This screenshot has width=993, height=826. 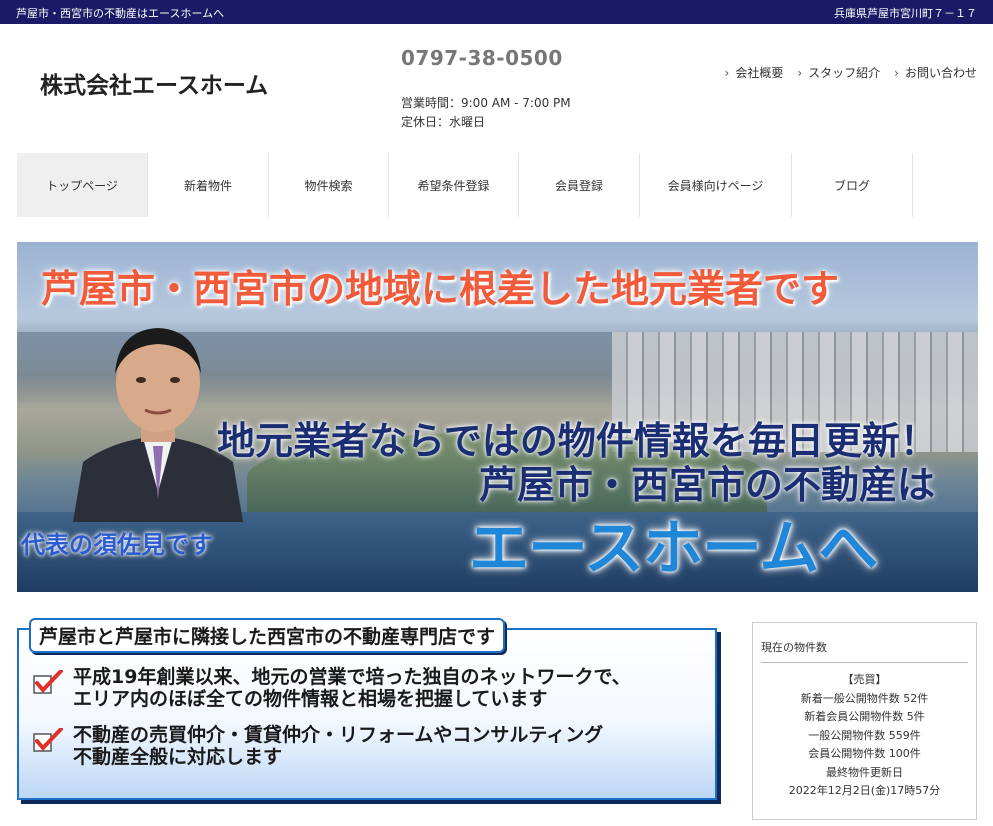 I want to click on intro-item-2: 不動産の売買仲介・賃貸仲介・リフォームやコンサルティング 不動産全般に対応します, so click(x=318, y=746).